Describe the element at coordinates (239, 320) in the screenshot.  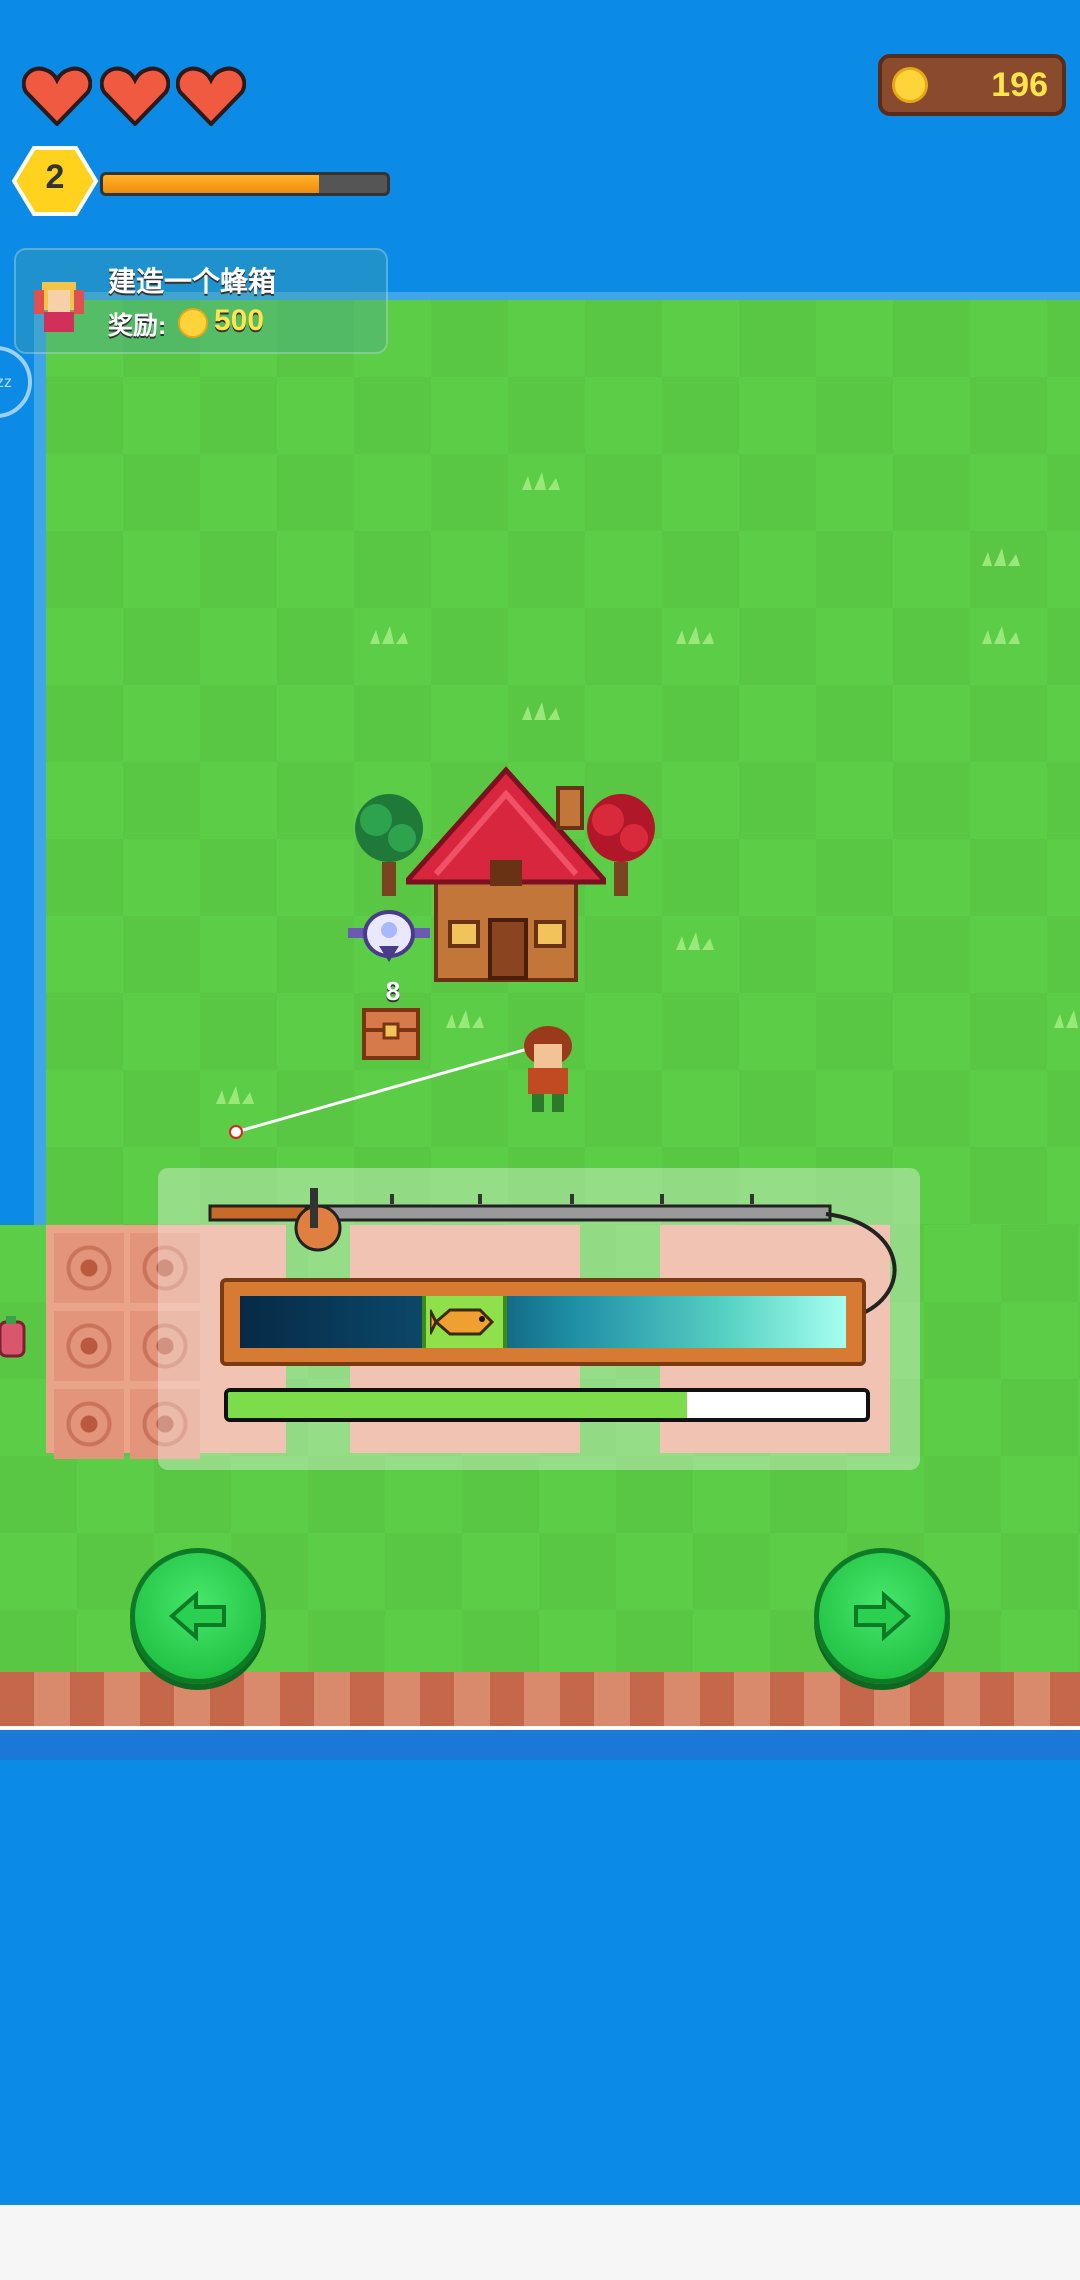
I see `quest-reward-value: 500` at that location.